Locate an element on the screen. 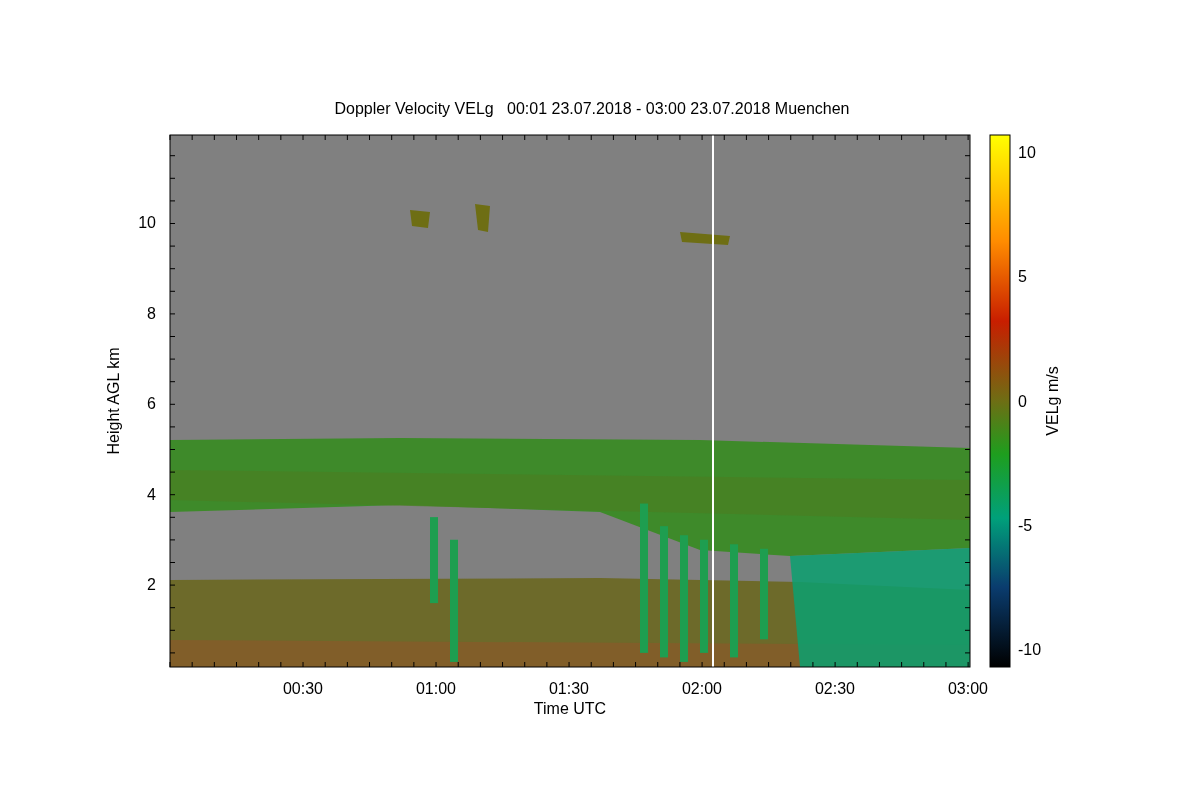  x-tick-label: 02:30 is located at coordinates (835, 688).